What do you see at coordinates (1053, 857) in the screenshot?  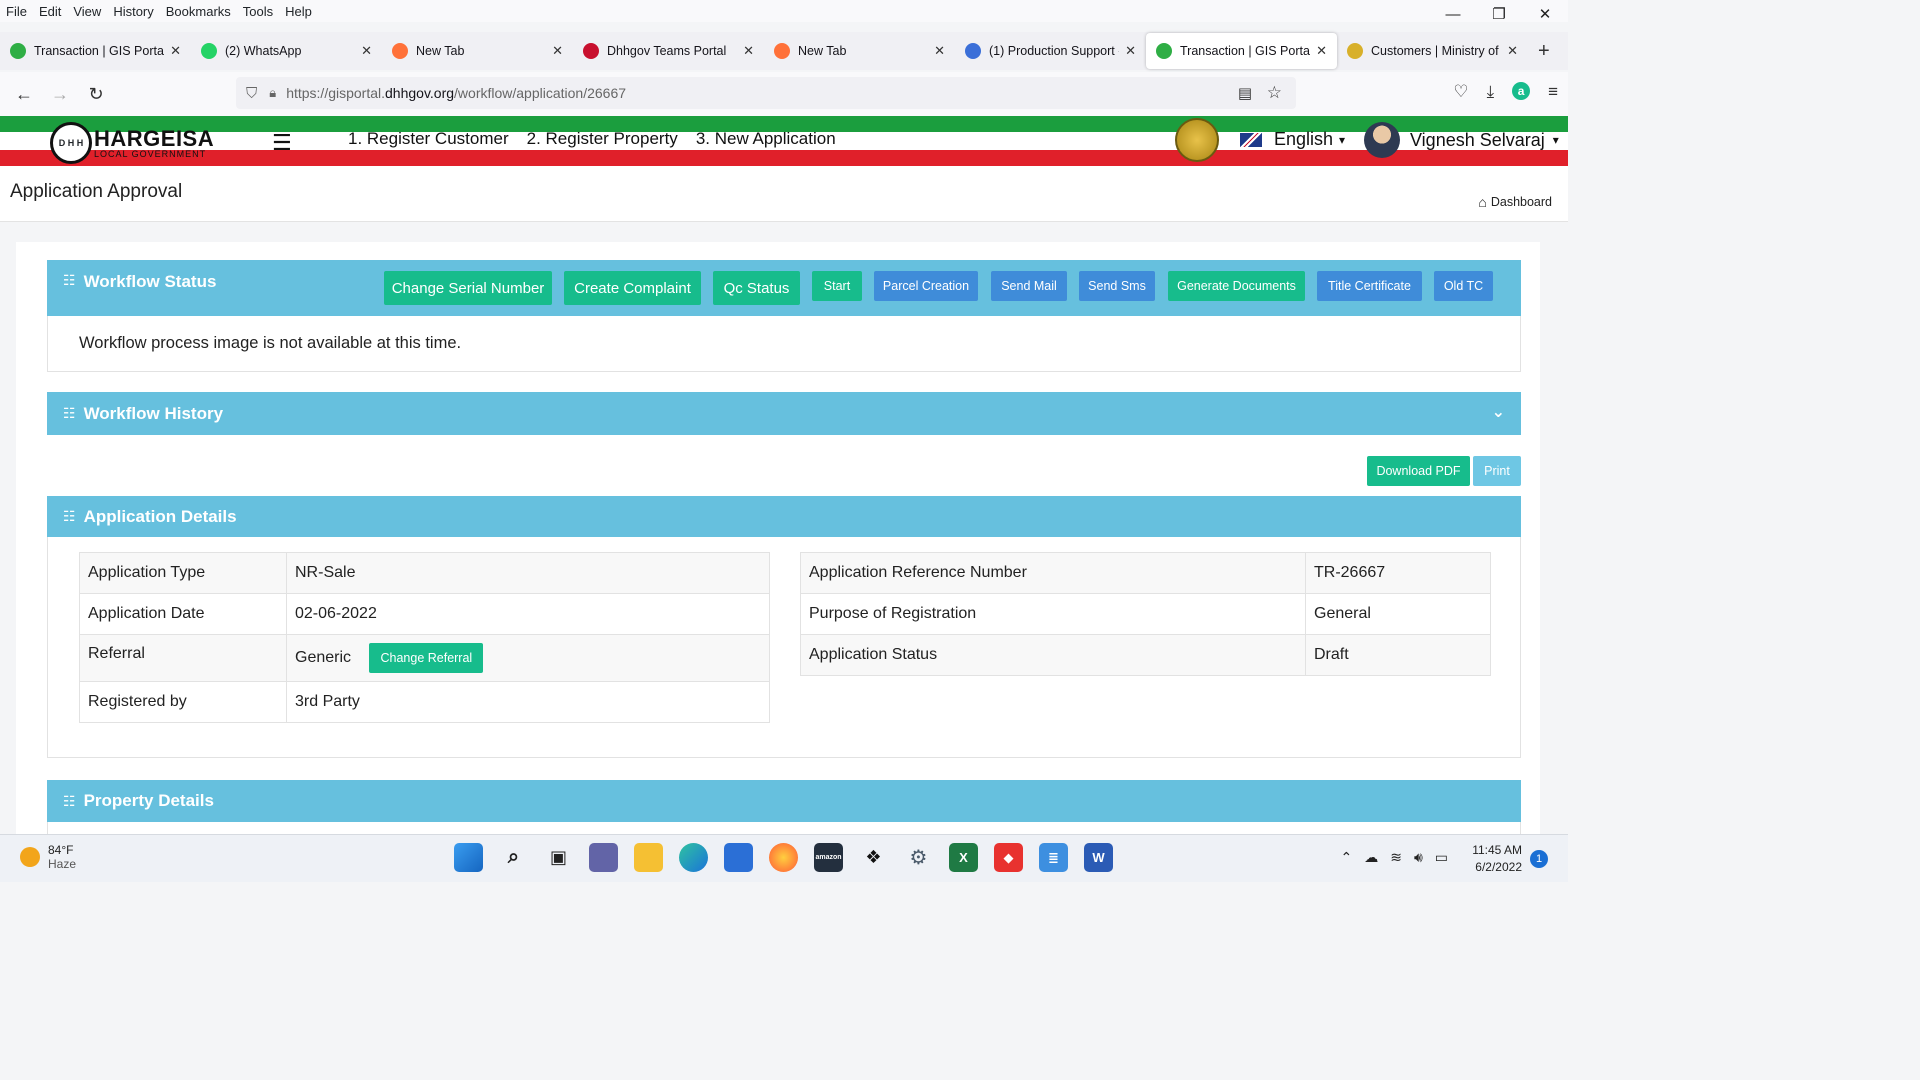 I see `notepad-icon: ≣` at bounding box center [1053, 857].